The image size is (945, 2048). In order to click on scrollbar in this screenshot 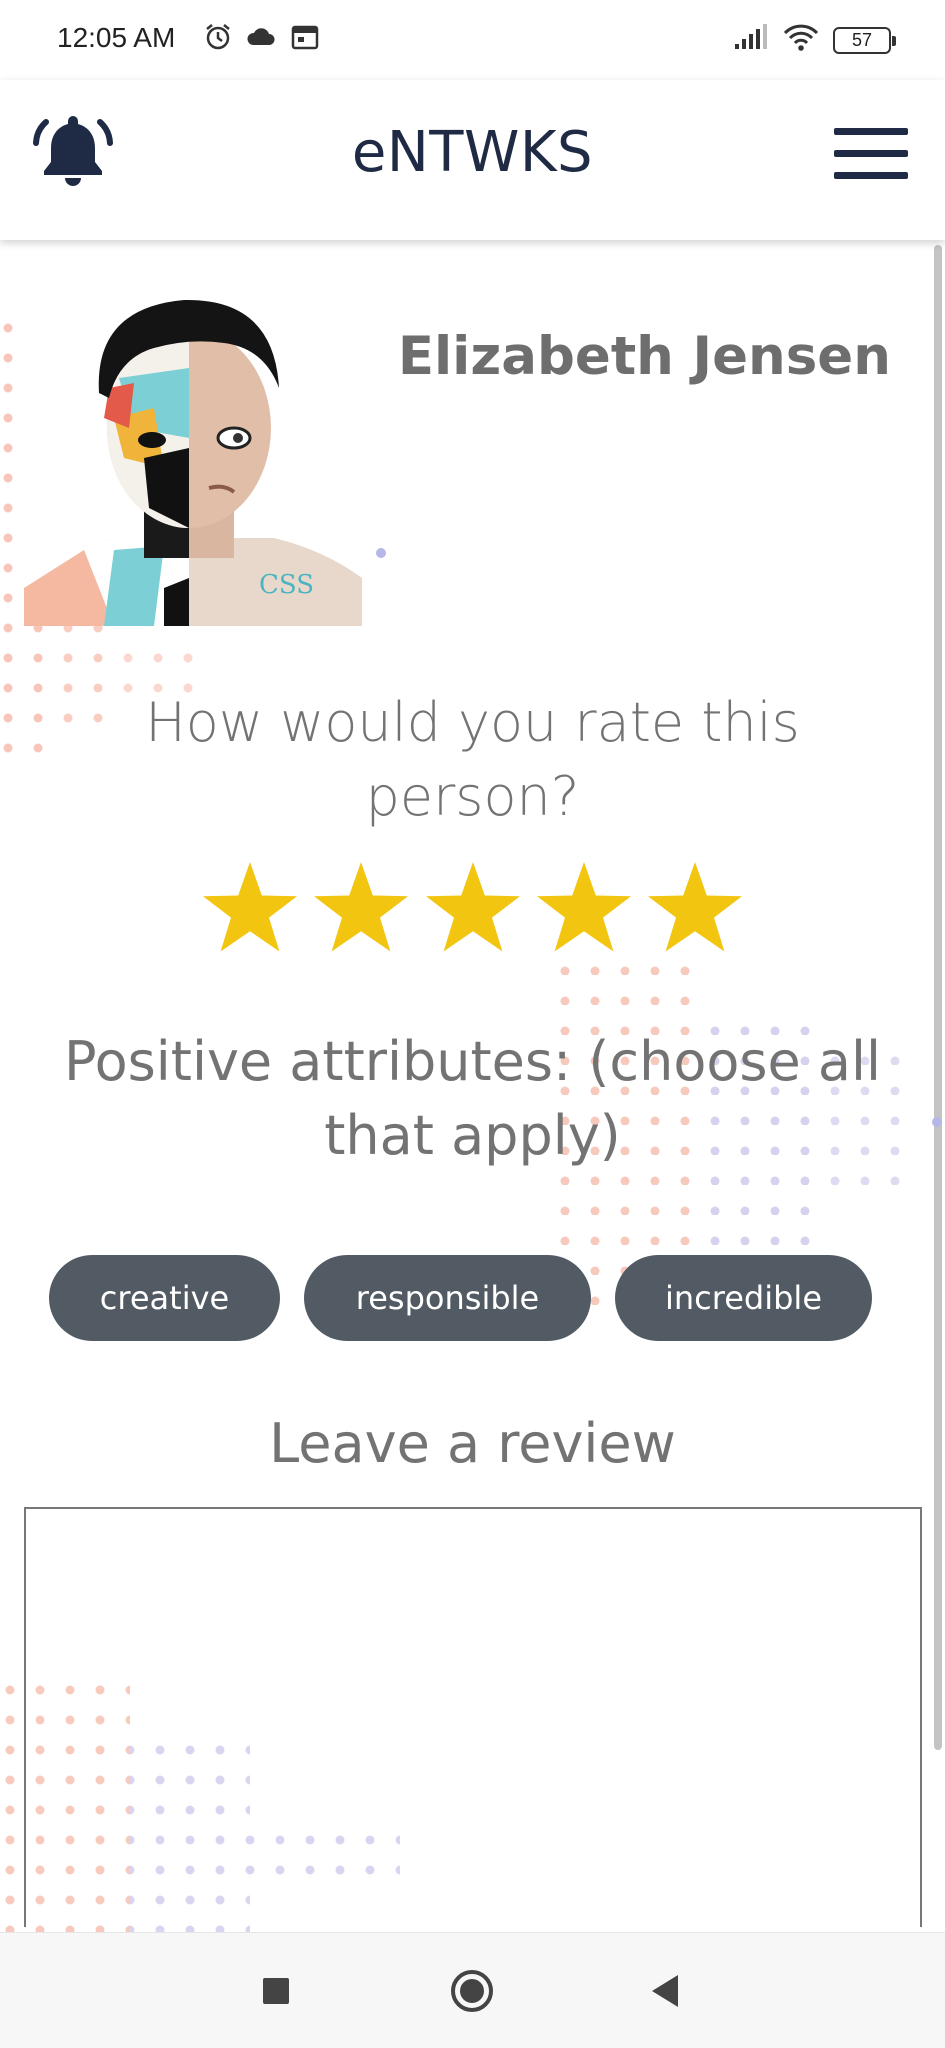, I will do `click(938, 997)`.